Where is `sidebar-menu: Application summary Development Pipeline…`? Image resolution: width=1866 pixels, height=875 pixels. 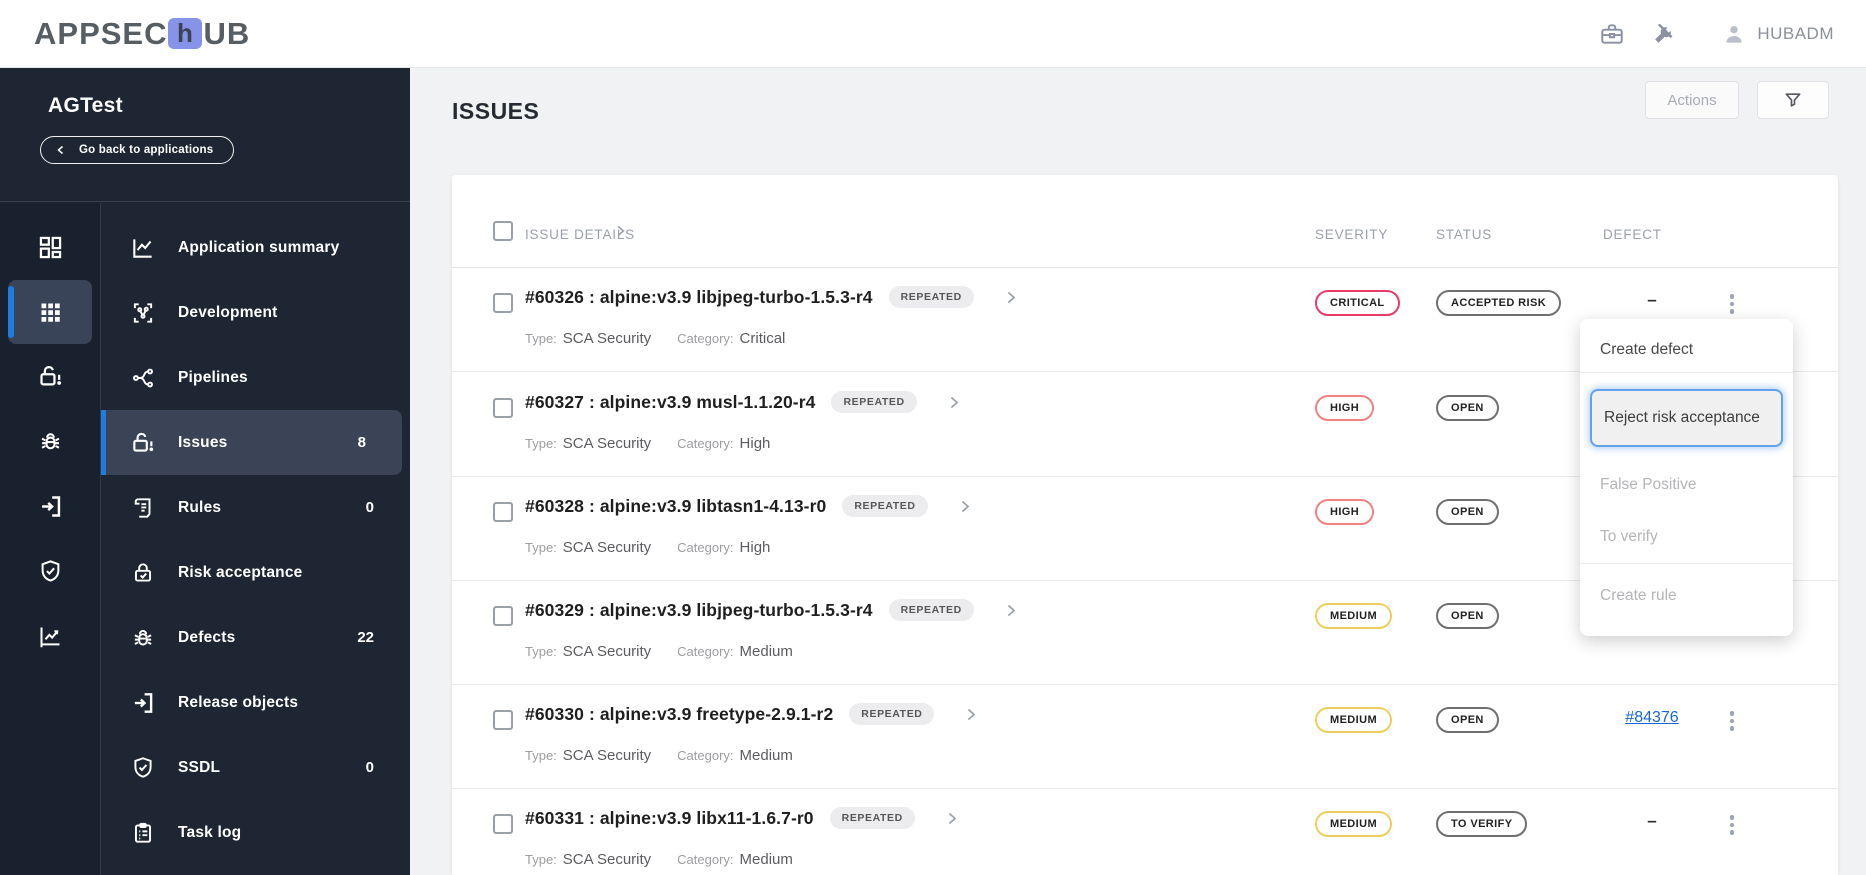 sidebar-menu: Application summary Development Pipeline… is located at coordinates (255, 539).